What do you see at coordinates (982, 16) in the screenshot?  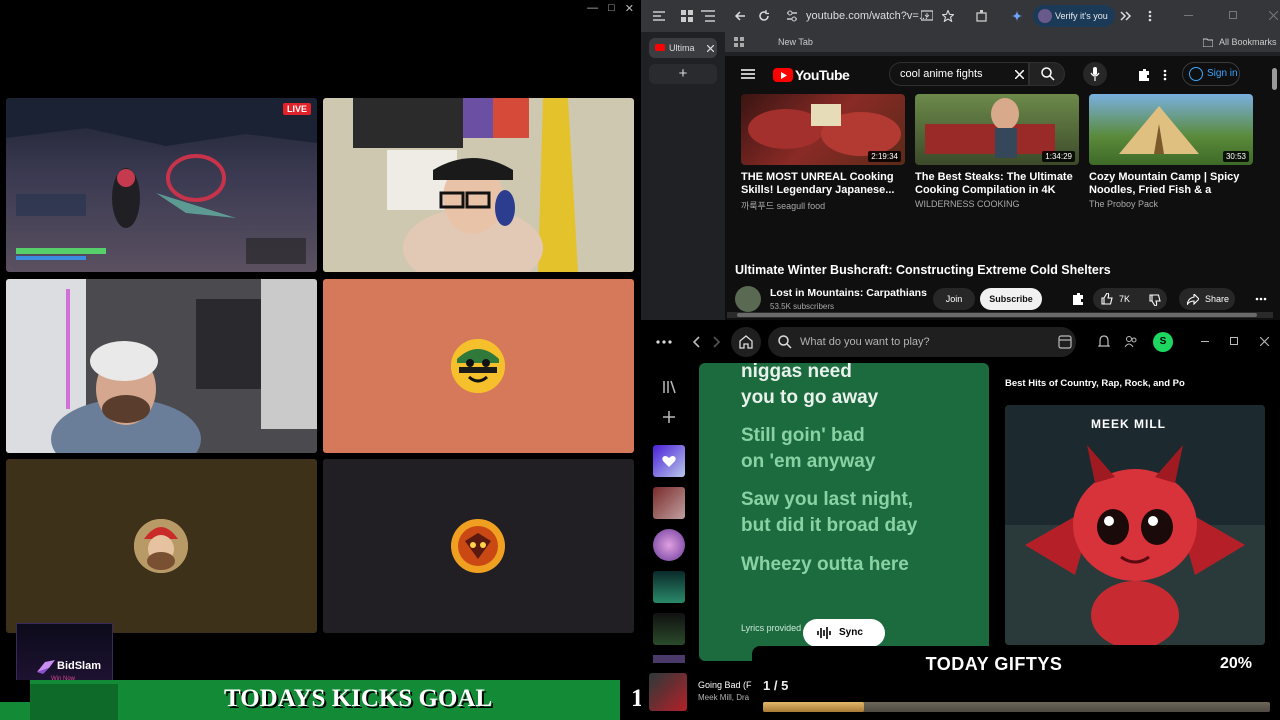 I see `extensions-icon` at bounding box center [982, 16].